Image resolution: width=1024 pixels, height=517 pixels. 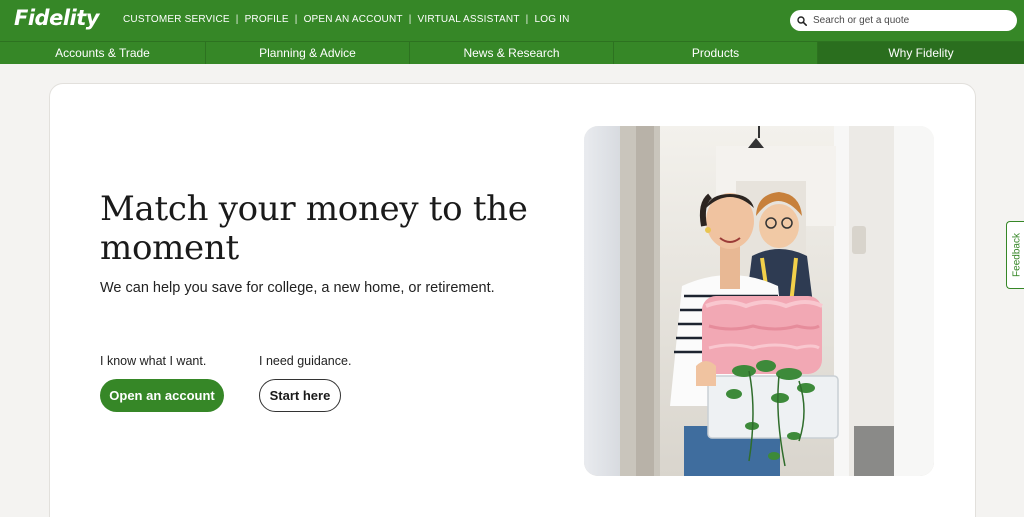 I want to click on tab-news-research: News & Research, so click(x=512, y=53).